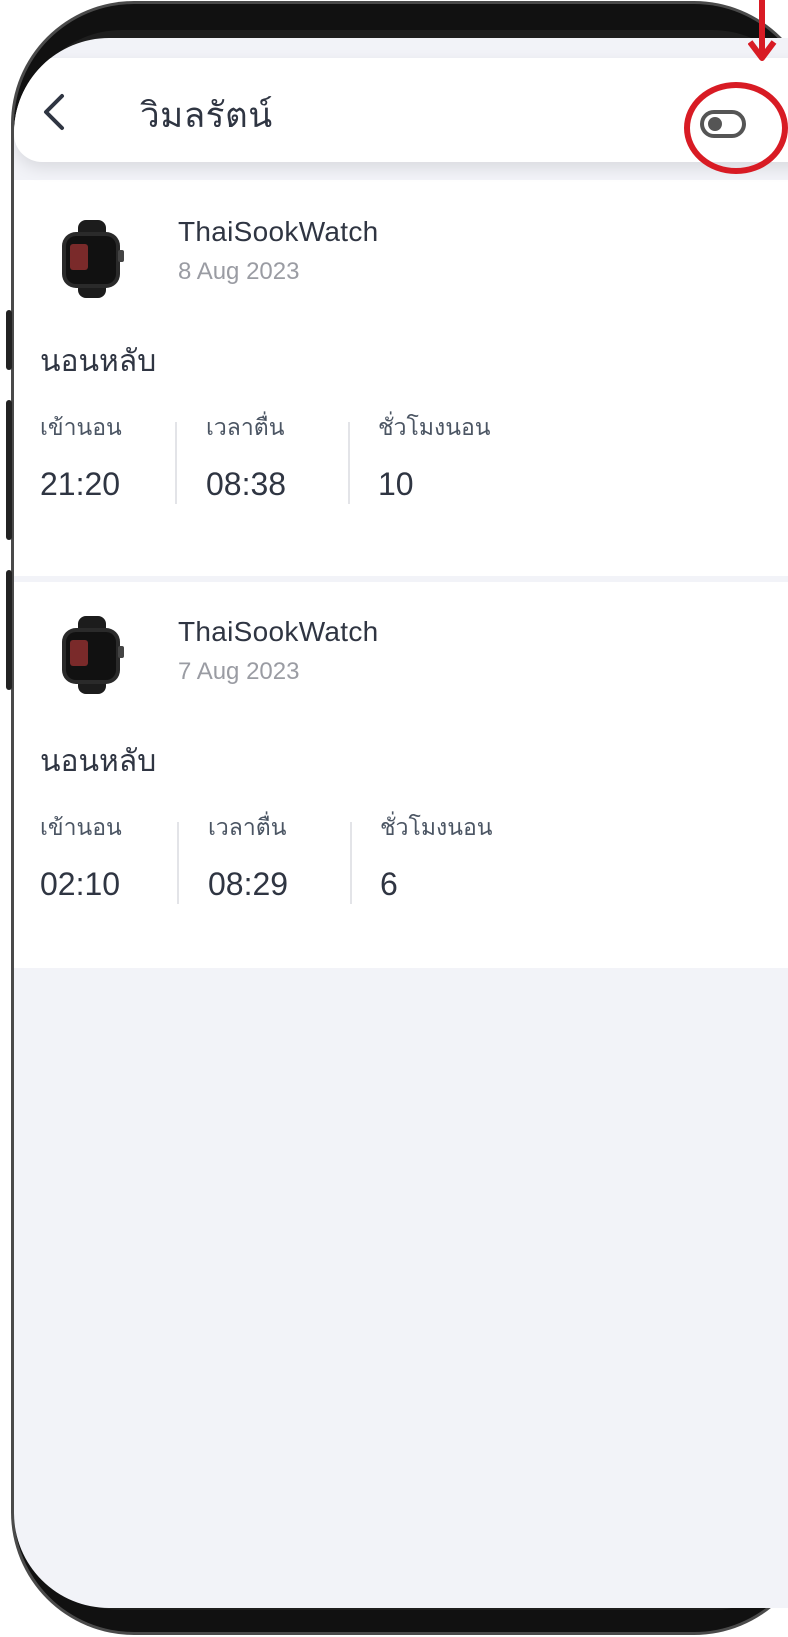 The height and width of the screenshot is (1637, 788). What do you see at coordinates (239, 271) in the screenshot?
I see `record-date: 8 Aug 2023` at bounding box center [239, 271].